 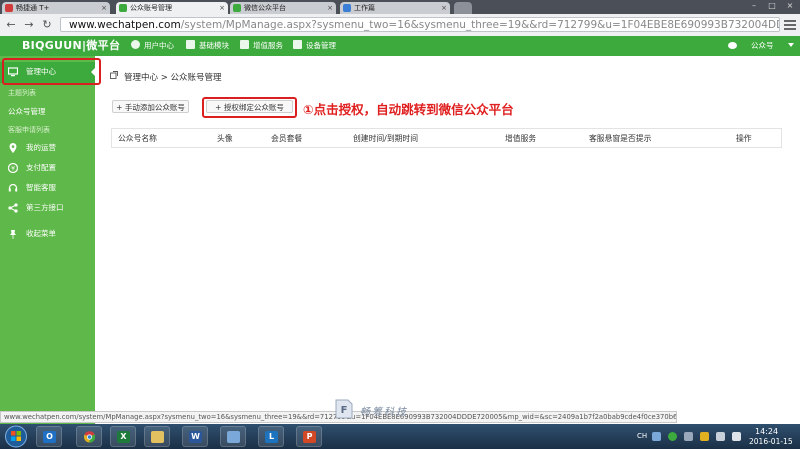 What do you see at coordinates (314, 46) in the screenshot?
I see `nav-device-manage: 设备管理` at bounding box center [314, 46].